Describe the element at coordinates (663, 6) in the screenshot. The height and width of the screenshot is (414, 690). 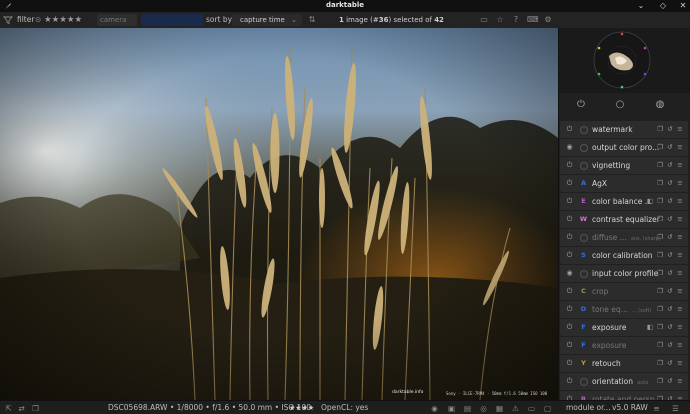
I see `maximize-icon: ◇` at that location.